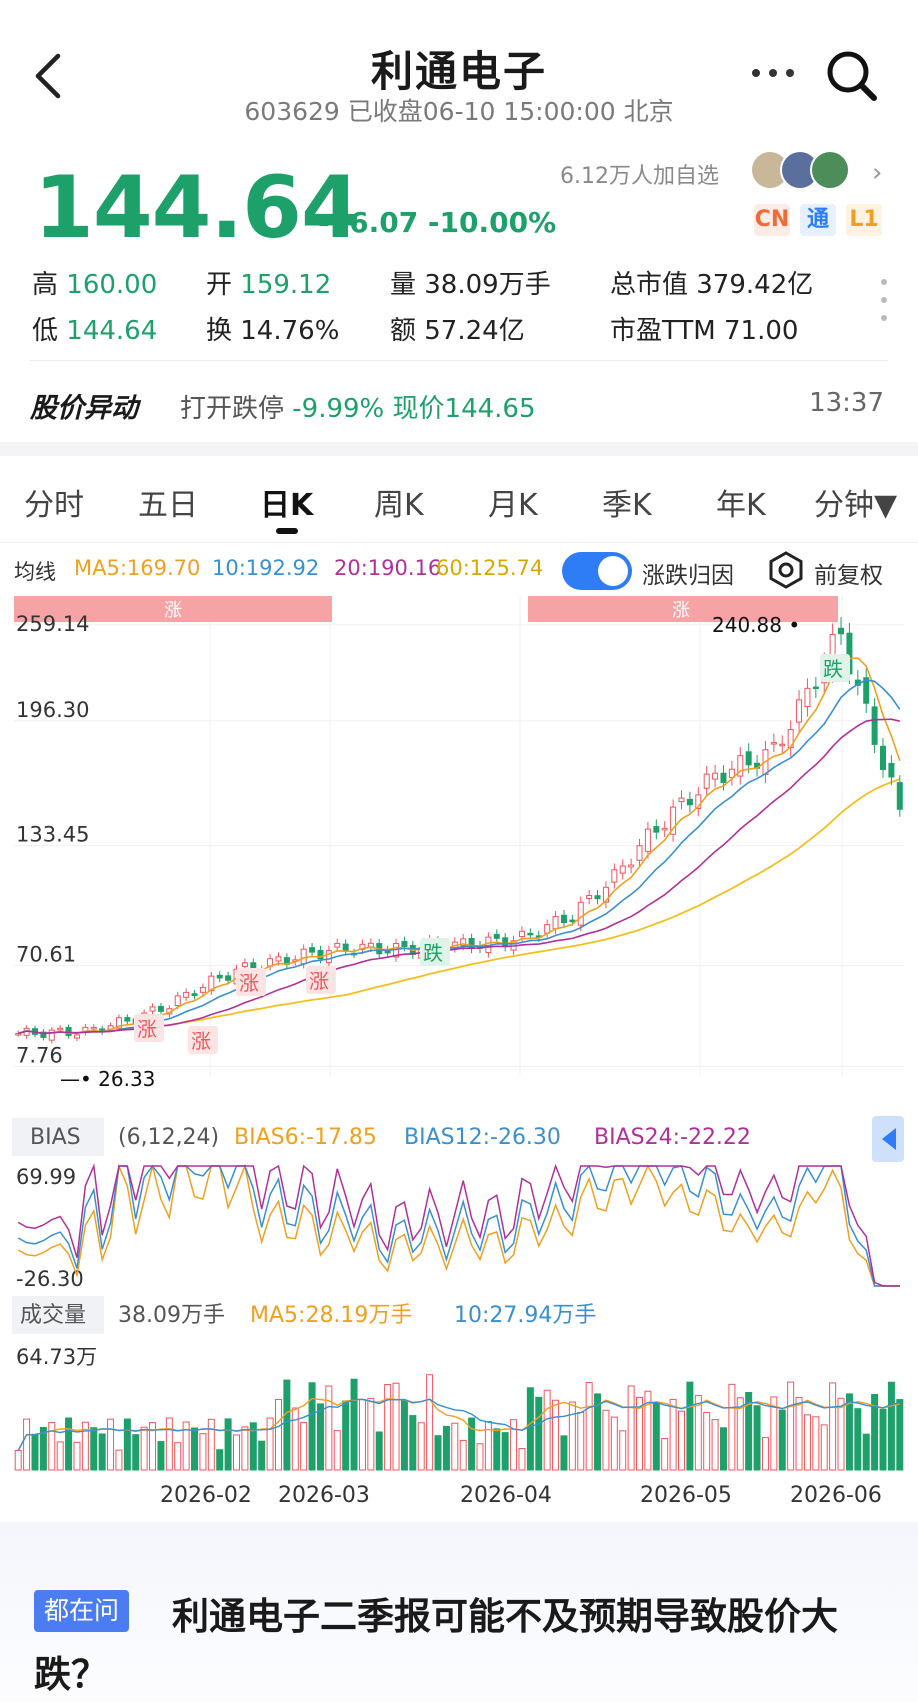 The image size is (918, 1704). Describe the element at coordinates (268, 282) in the screenshot. I see `stat-open: 开 159.12` at that location.